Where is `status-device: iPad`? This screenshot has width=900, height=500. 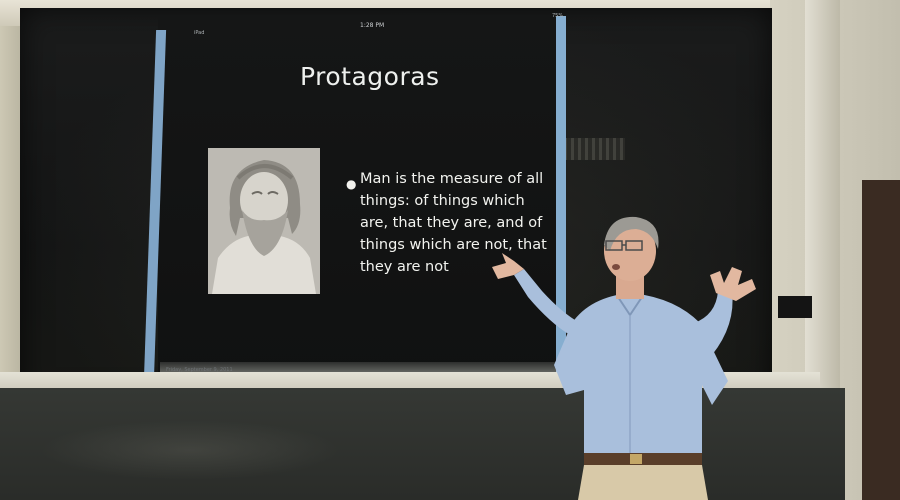
status-device: iPad is located at coordinates (199, 33).